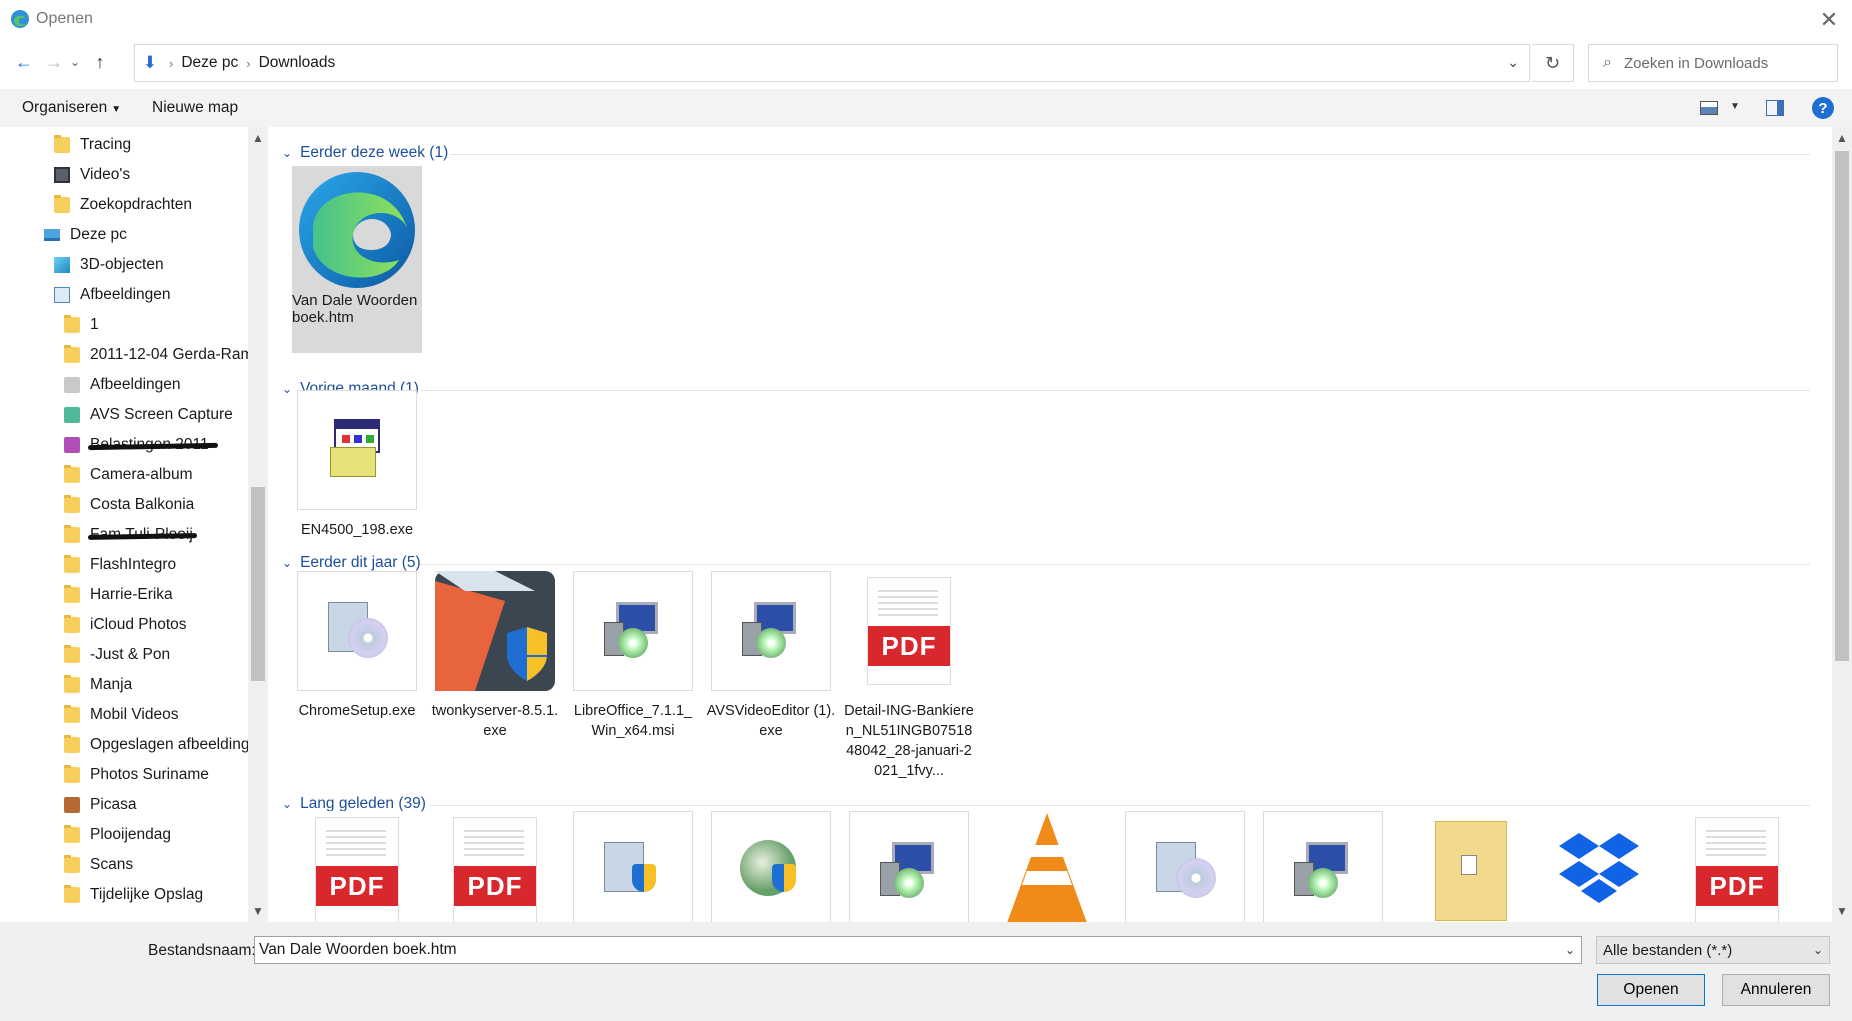 The height and width of the screenshot is (1021, 1852). Describe the element at coordinates (495, 656) in the screenshot. I see `file-tile: twonkyserver-8.5.1.exe` at that location.